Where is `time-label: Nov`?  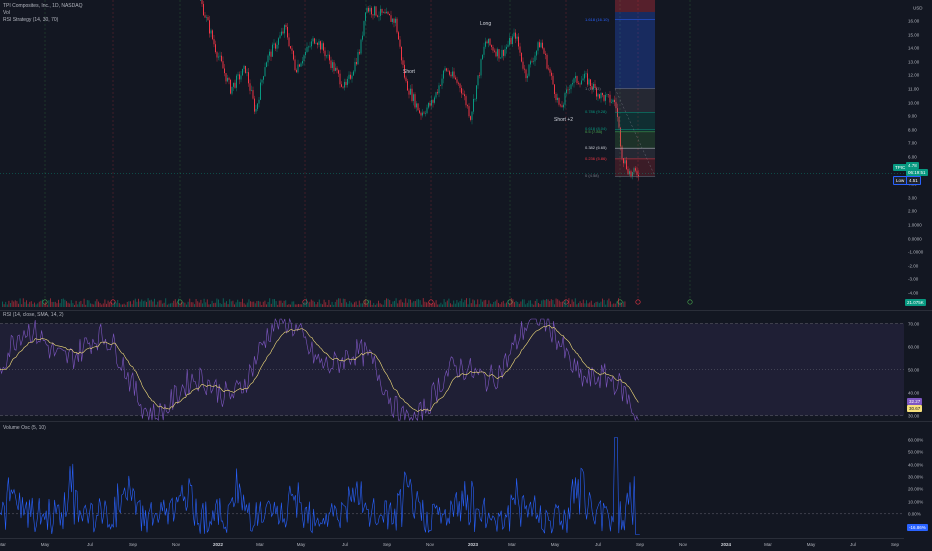 time-label: Nov is located at coordinates (176, 544).